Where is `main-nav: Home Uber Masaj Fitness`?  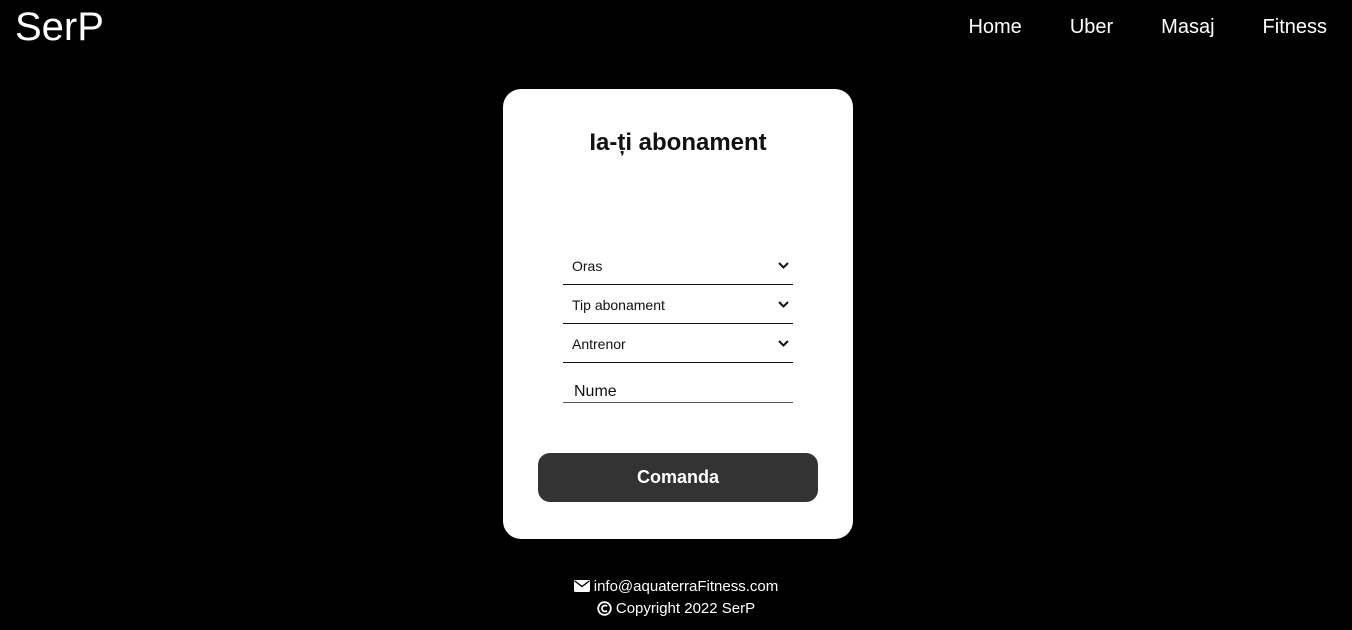
main-nav: Home Uber Masaj Fitness is located at coordinates (1123, 27).